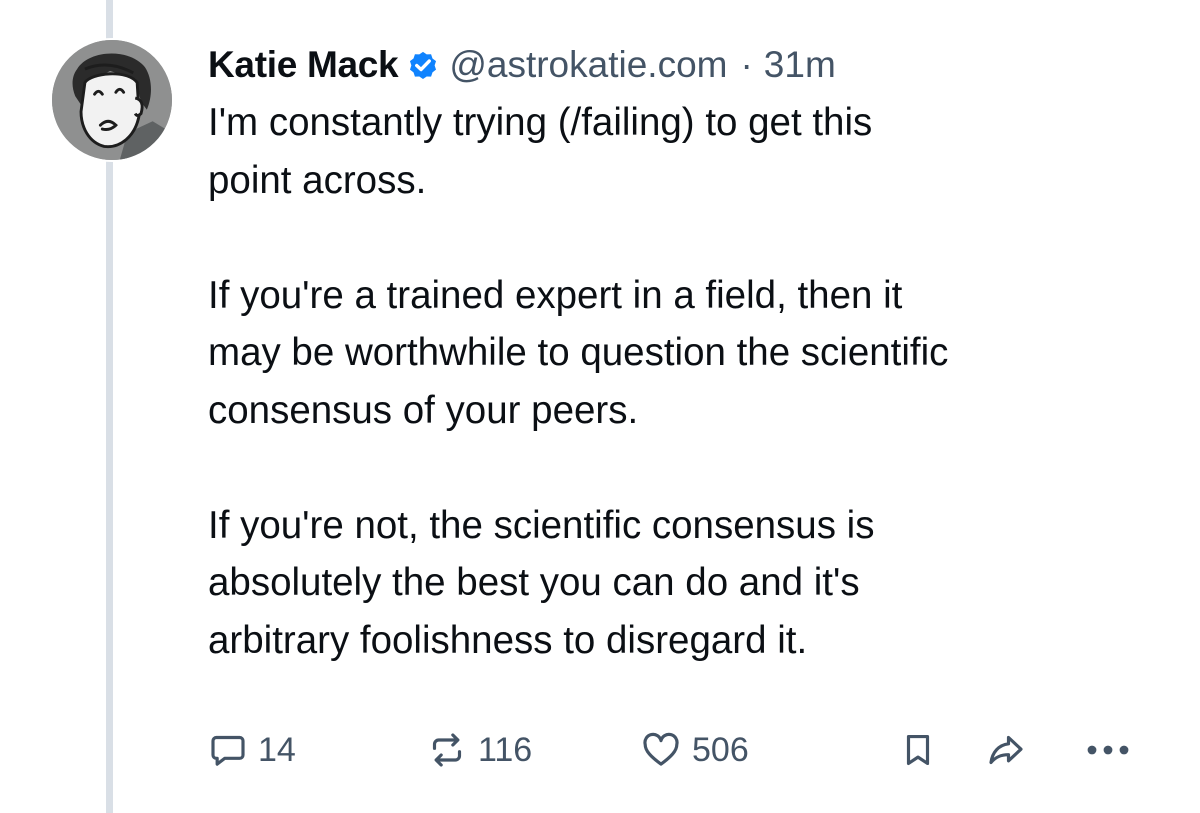 The height and width of the screenshot is (813, 1200). I want to click on heart-icon, so click(661, 749).